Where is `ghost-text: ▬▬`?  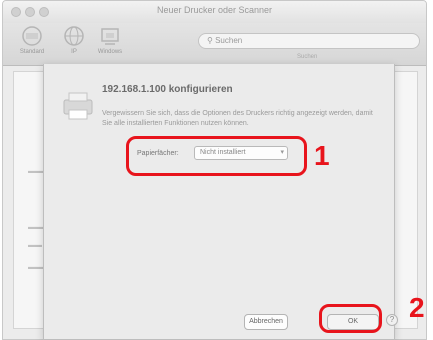 ghost-text: ▬▬ is located at coordinates (35, 245).